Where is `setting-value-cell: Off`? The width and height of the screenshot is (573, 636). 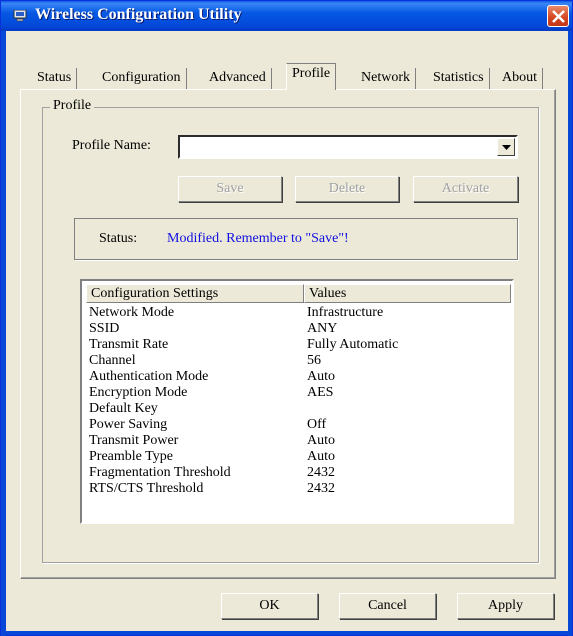
setting-value-cell: Off is located at coordinates (317, 424).